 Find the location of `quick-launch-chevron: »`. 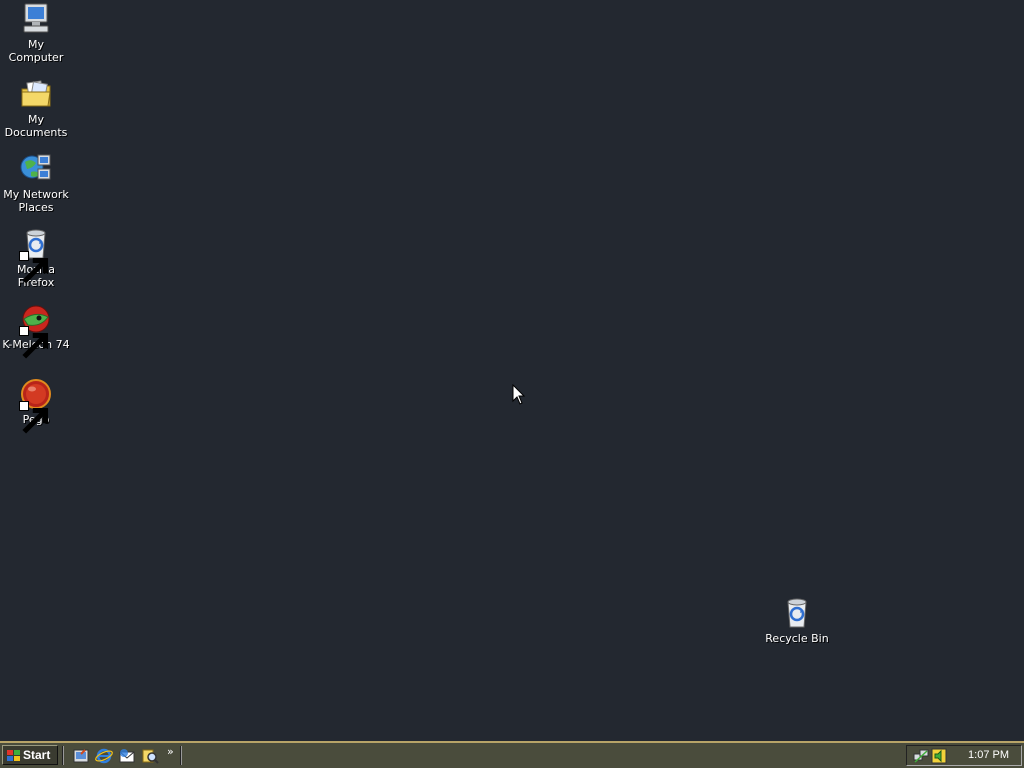

quick-launch-chevron: » is located at coordinates (170, 751).